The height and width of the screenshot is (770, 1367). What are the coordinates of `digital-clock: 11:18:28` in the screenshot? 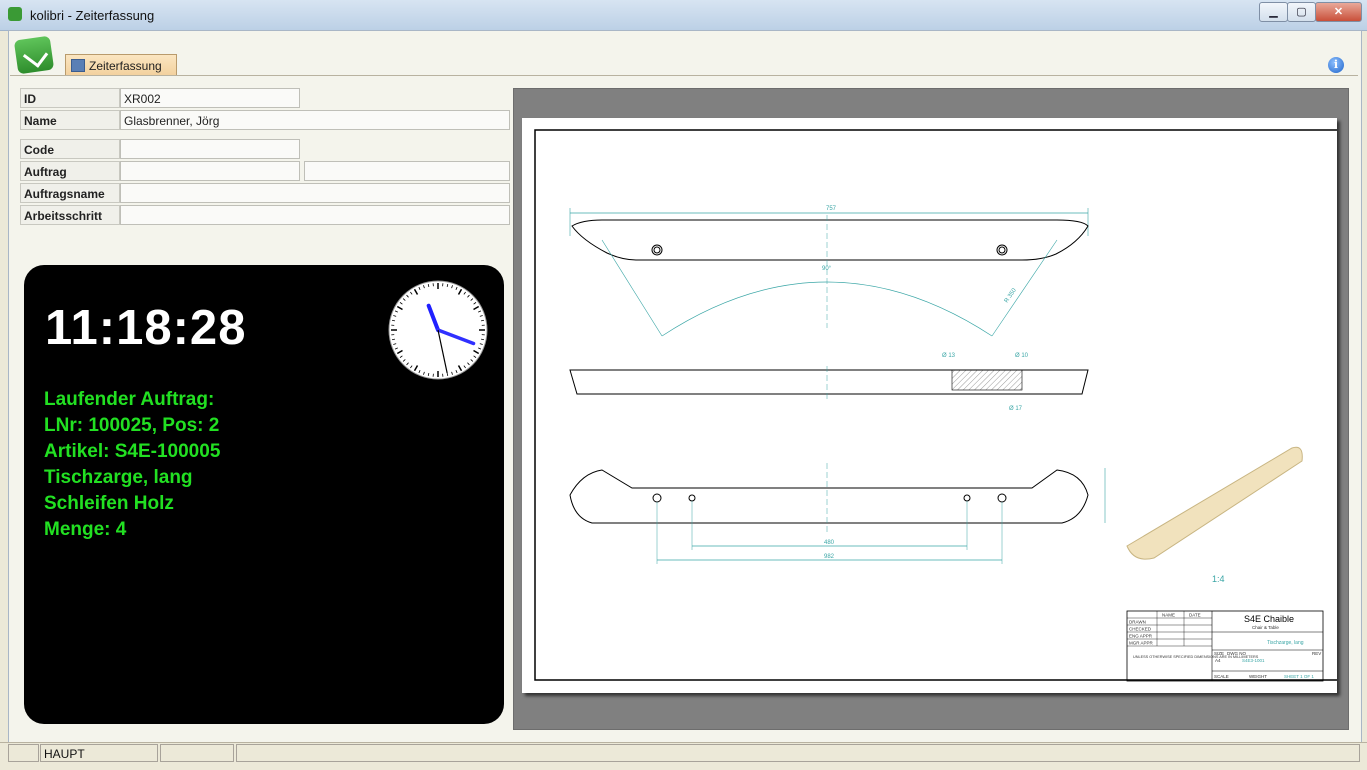 It's located at (145, 328).